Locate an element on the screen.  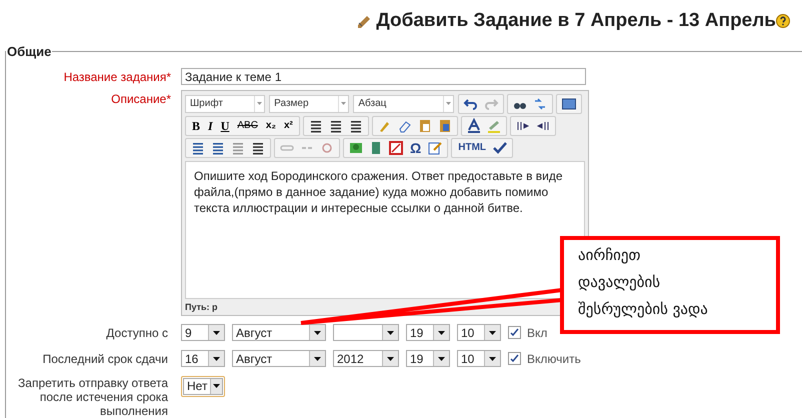
checkbox-label: Вкл is located at coordinates (537, 333).